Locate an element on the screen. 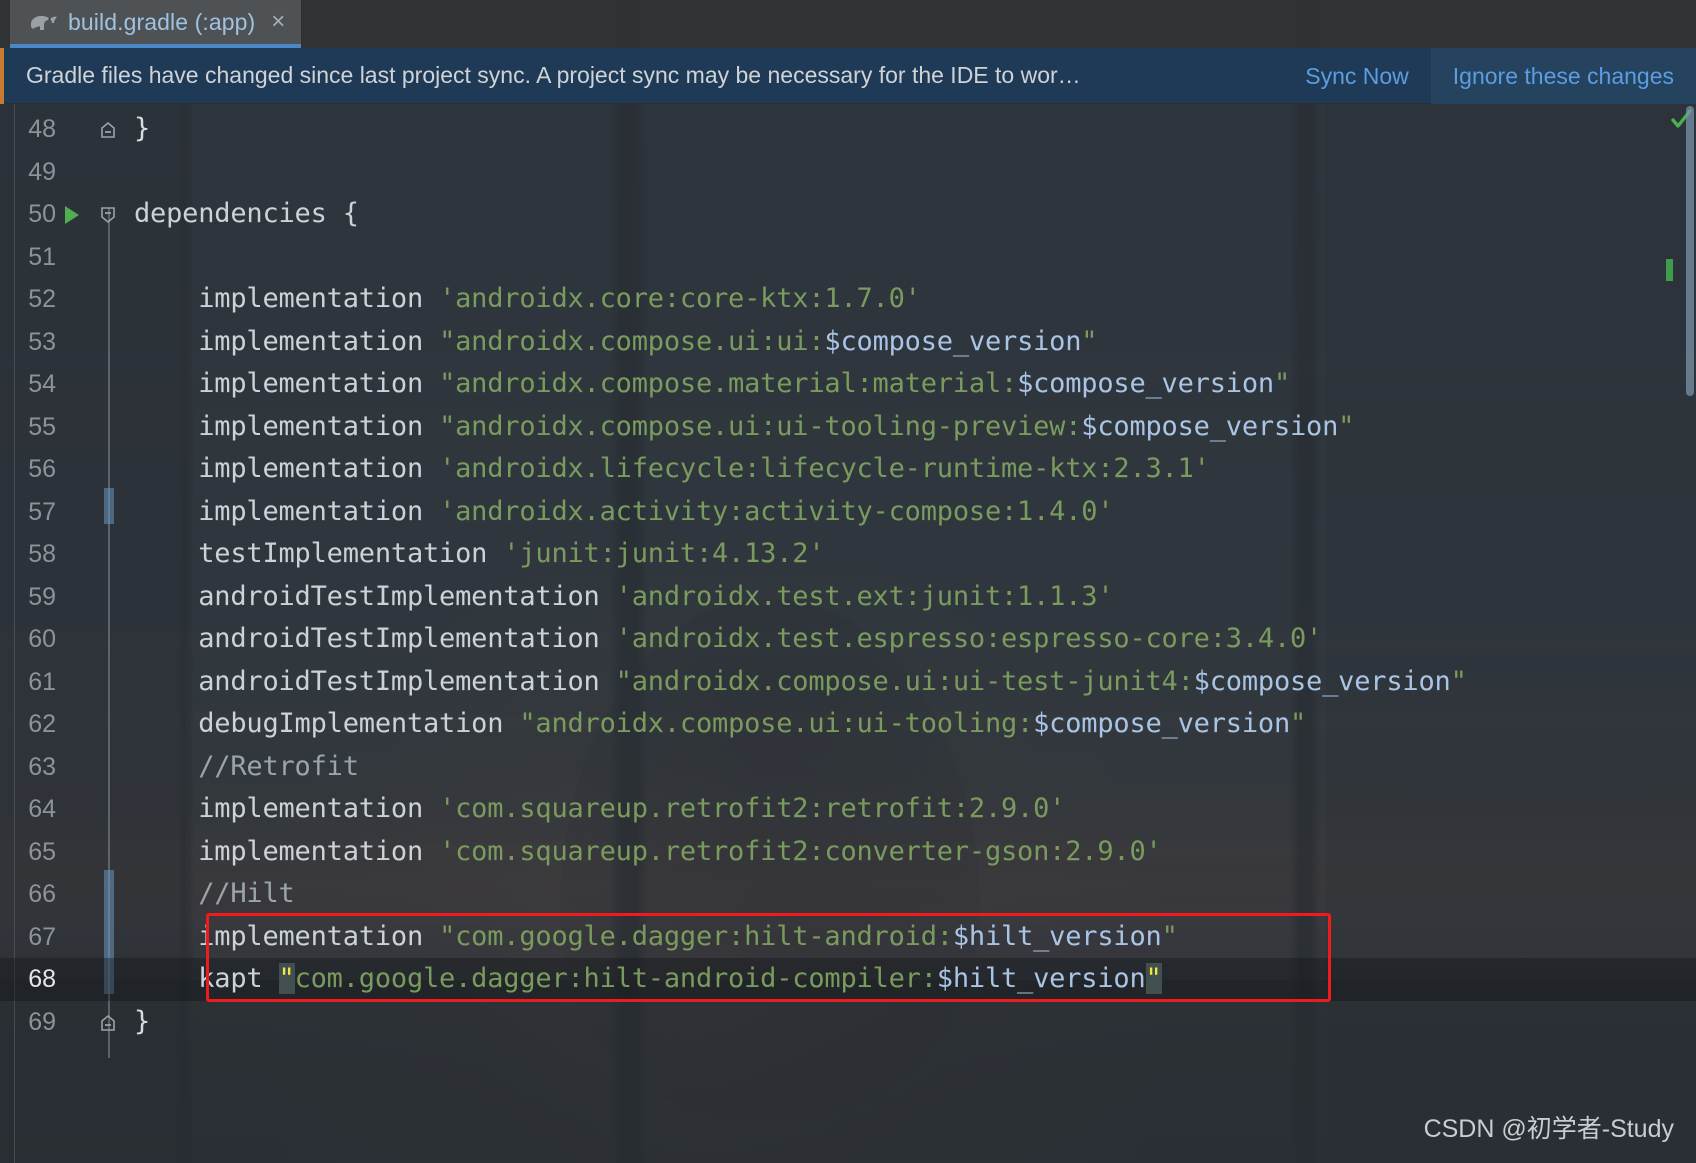 The image size is (1696, 1163). line-number-67: 67 is located at coordinates (42, 936).